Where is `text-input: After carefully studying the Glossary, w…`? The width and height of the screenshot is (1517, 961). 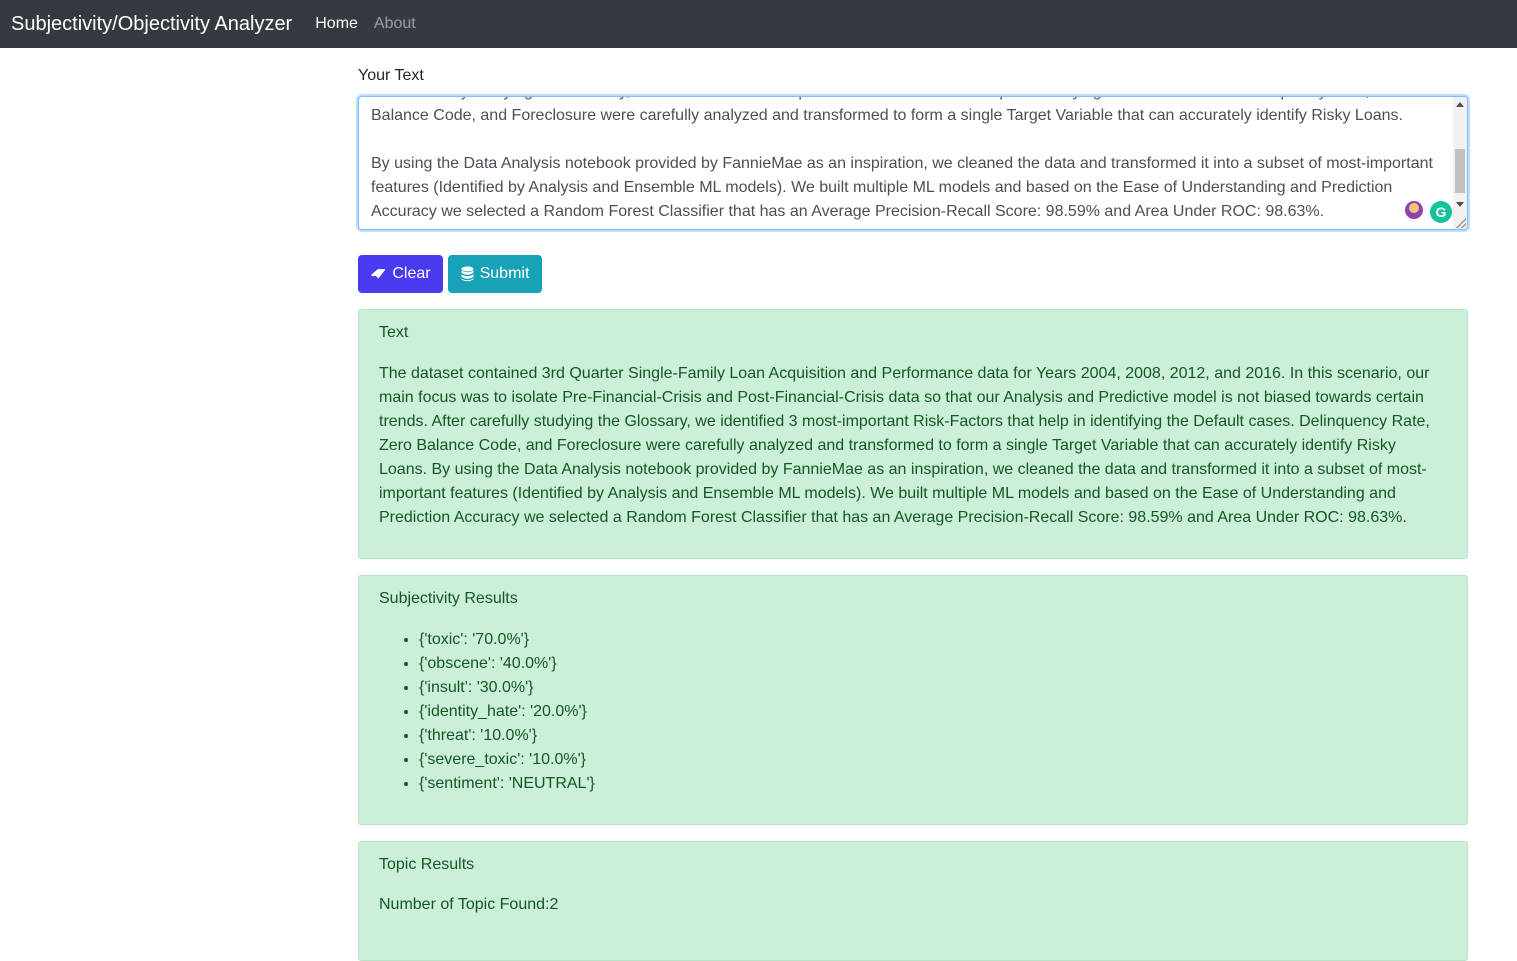
text-input: After carefully studying the Glossary, w… is located at coordinates (913, 163).